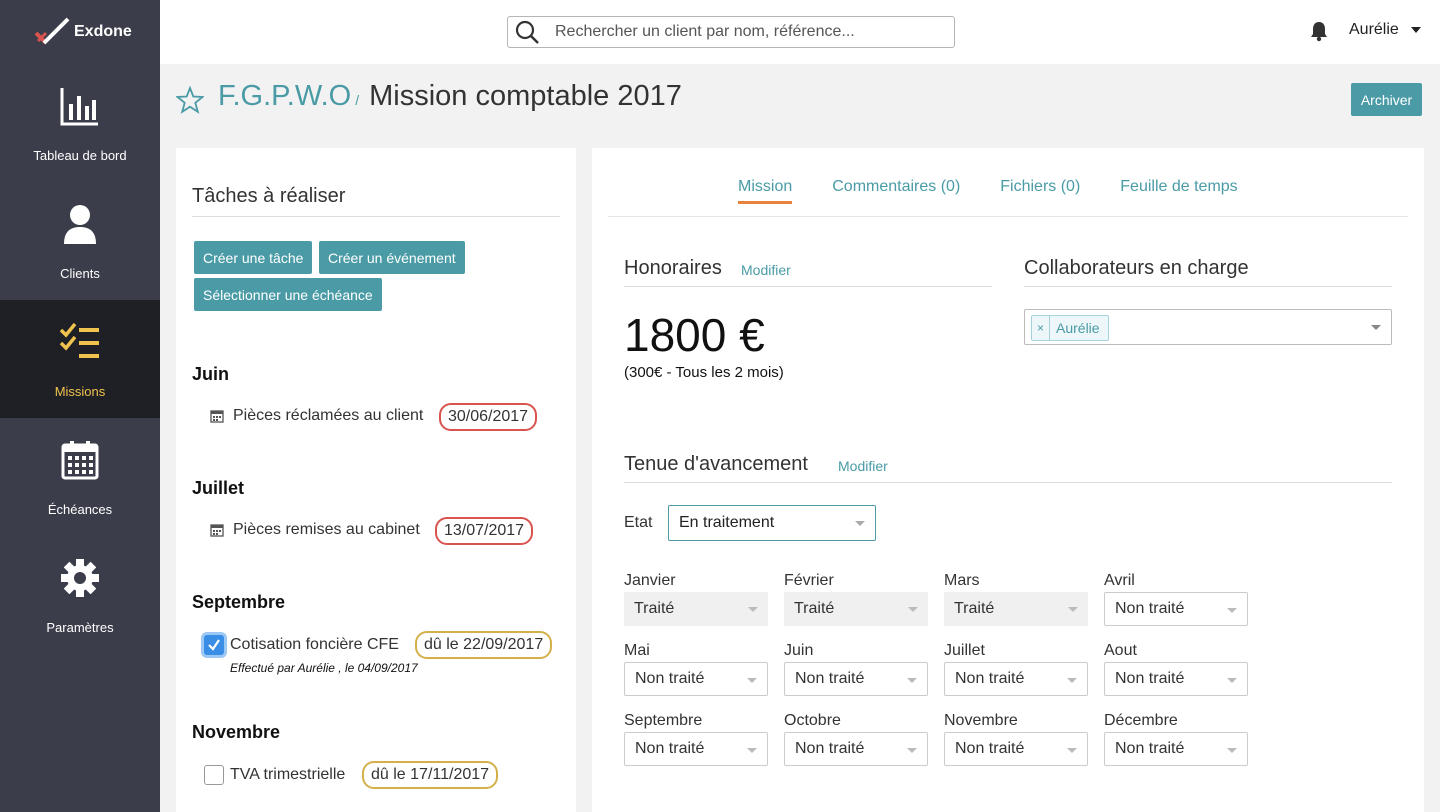 The image size is (1440, 812). Describe the element at coordinates (80, 578) in the screenshot. I see `gear-icon` at that location.